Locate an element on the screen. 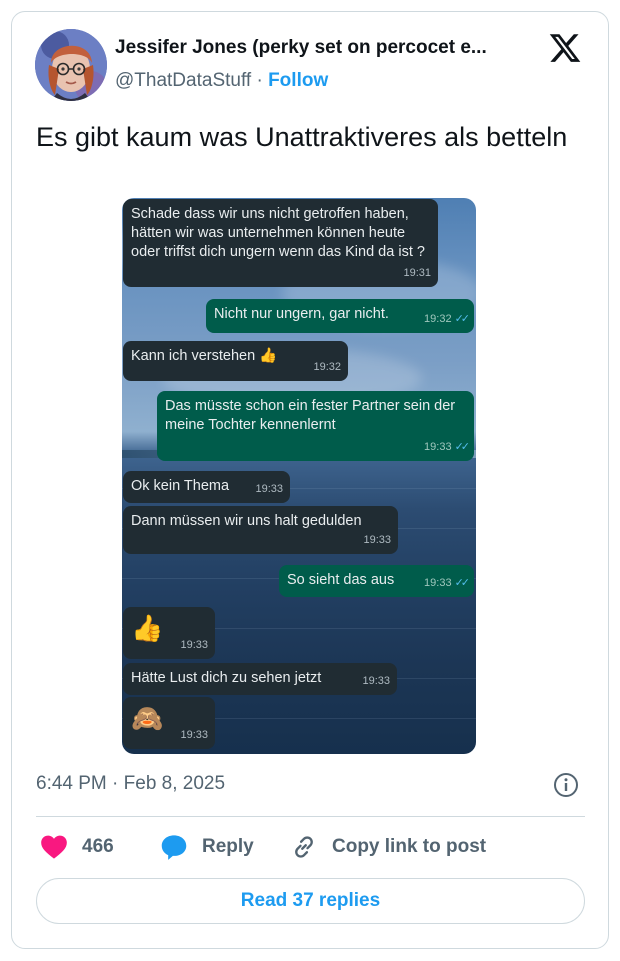 This screenshot has height=961, width=620. message-text: Kann ich verstehen 👍 is located at coordinates (204, 356).